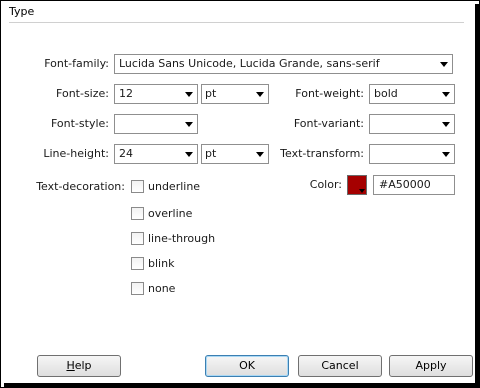 The height and width of the screenshot is (388, 480). What do you see at coordinates (235, 94) in the screenshot?
I see `font-size-unit-select: pt` at bounding box center [235, 94].